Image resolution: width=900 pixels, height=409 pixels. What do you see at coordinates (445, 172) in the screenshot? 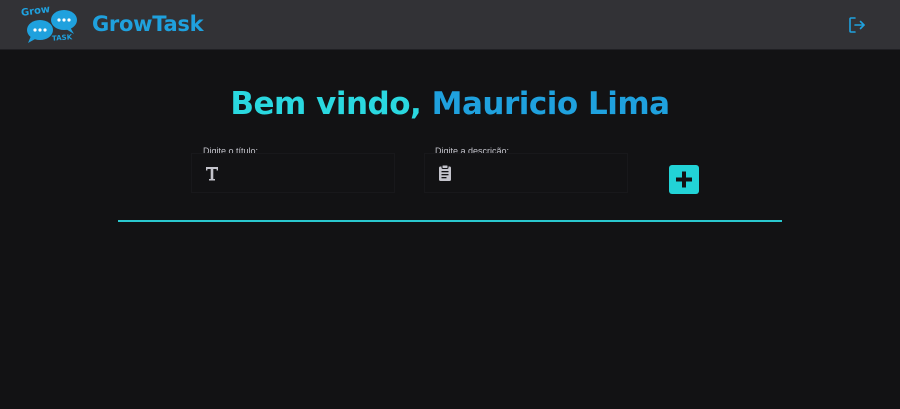
I see `clipboard-icon` at bounding box center [445, 172].